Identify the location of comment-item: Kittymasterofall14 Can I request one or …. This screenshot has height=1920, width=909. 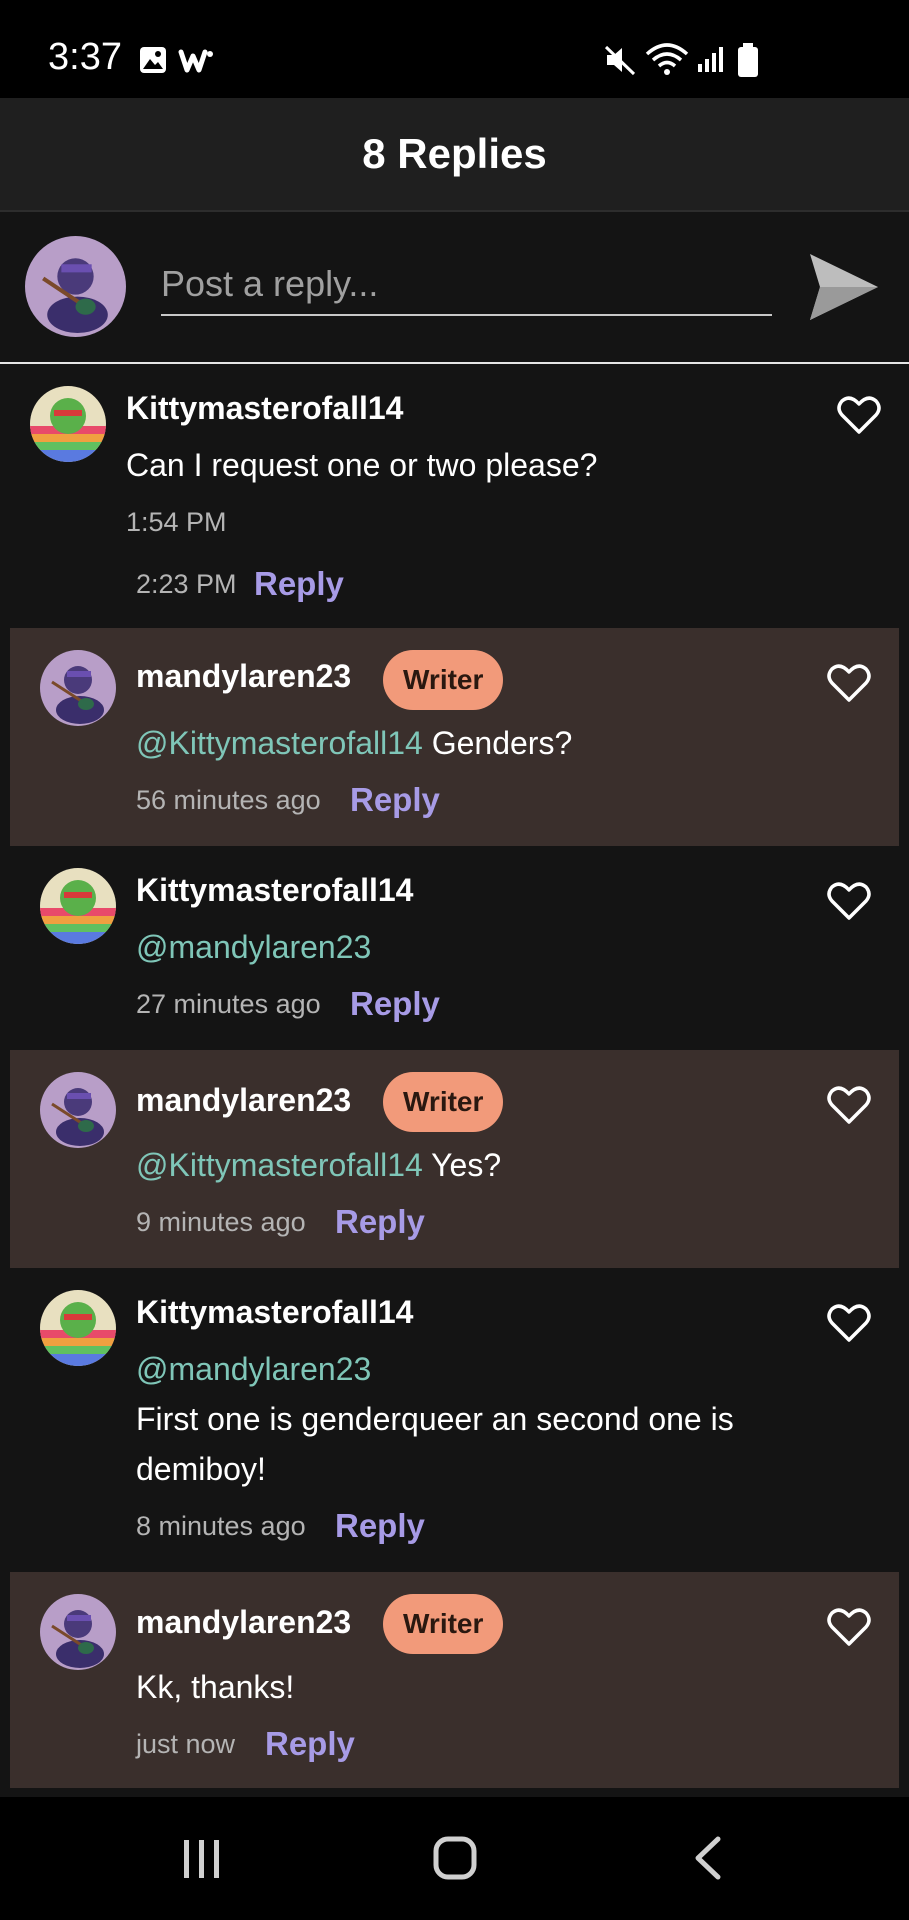
(454, 498).